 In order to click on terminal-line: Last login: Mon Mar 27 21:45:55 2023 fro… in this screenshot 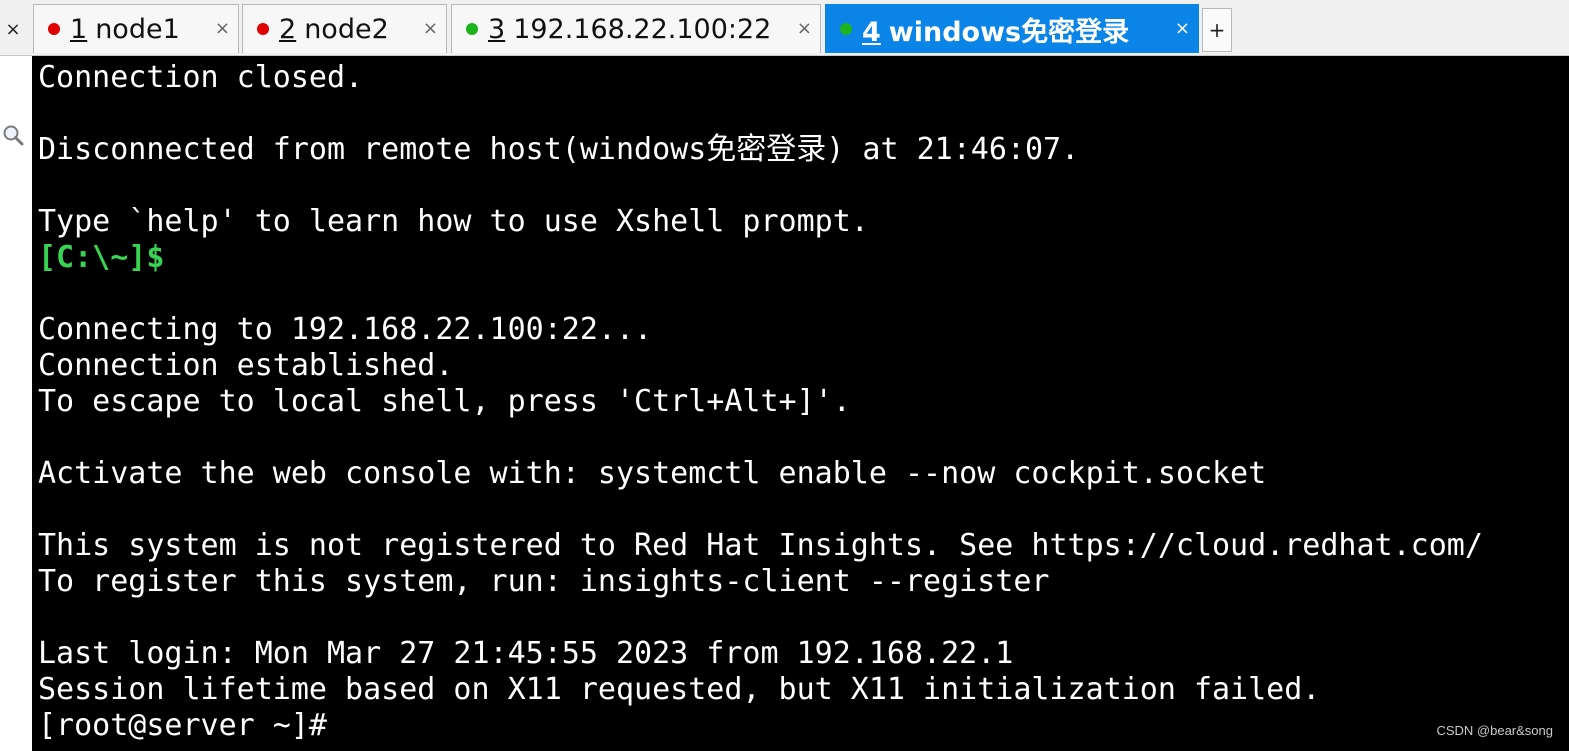, I will do `click(526, 653)`.